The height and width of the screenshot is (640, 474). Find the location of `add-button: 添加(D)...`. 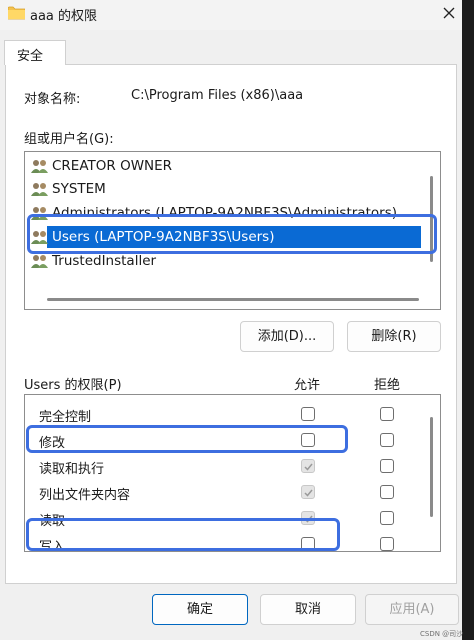

add-button: 添加(D)... is located at coordinates (287, 336).